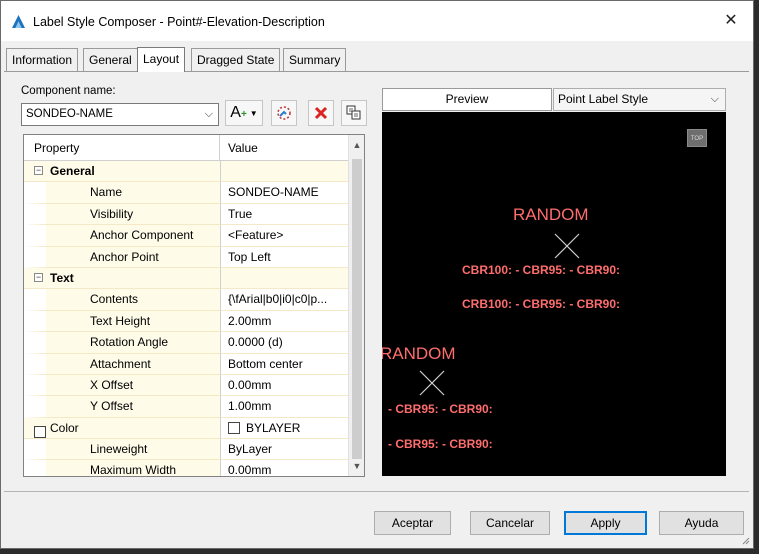 This screenshot has width=759, height=554. I want to click on copy-component-button, so click(284, 113).